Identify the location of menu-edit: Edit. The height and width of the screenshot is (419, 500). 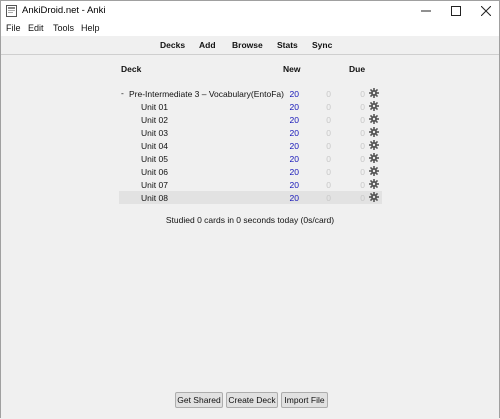
(36, 28).